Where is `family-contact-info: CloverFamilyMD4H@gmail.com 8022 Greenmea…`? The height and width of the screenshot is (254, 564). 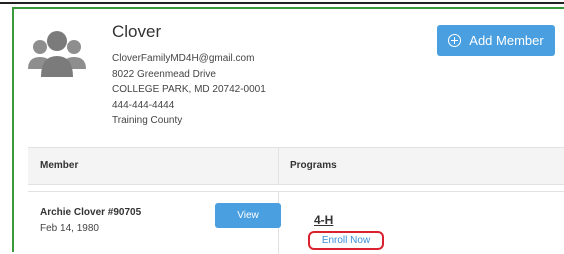
family-contact-info: CloverFamilyMD4H@gmail.com 8022 Greenmea… is located at coordinates (189, 90).